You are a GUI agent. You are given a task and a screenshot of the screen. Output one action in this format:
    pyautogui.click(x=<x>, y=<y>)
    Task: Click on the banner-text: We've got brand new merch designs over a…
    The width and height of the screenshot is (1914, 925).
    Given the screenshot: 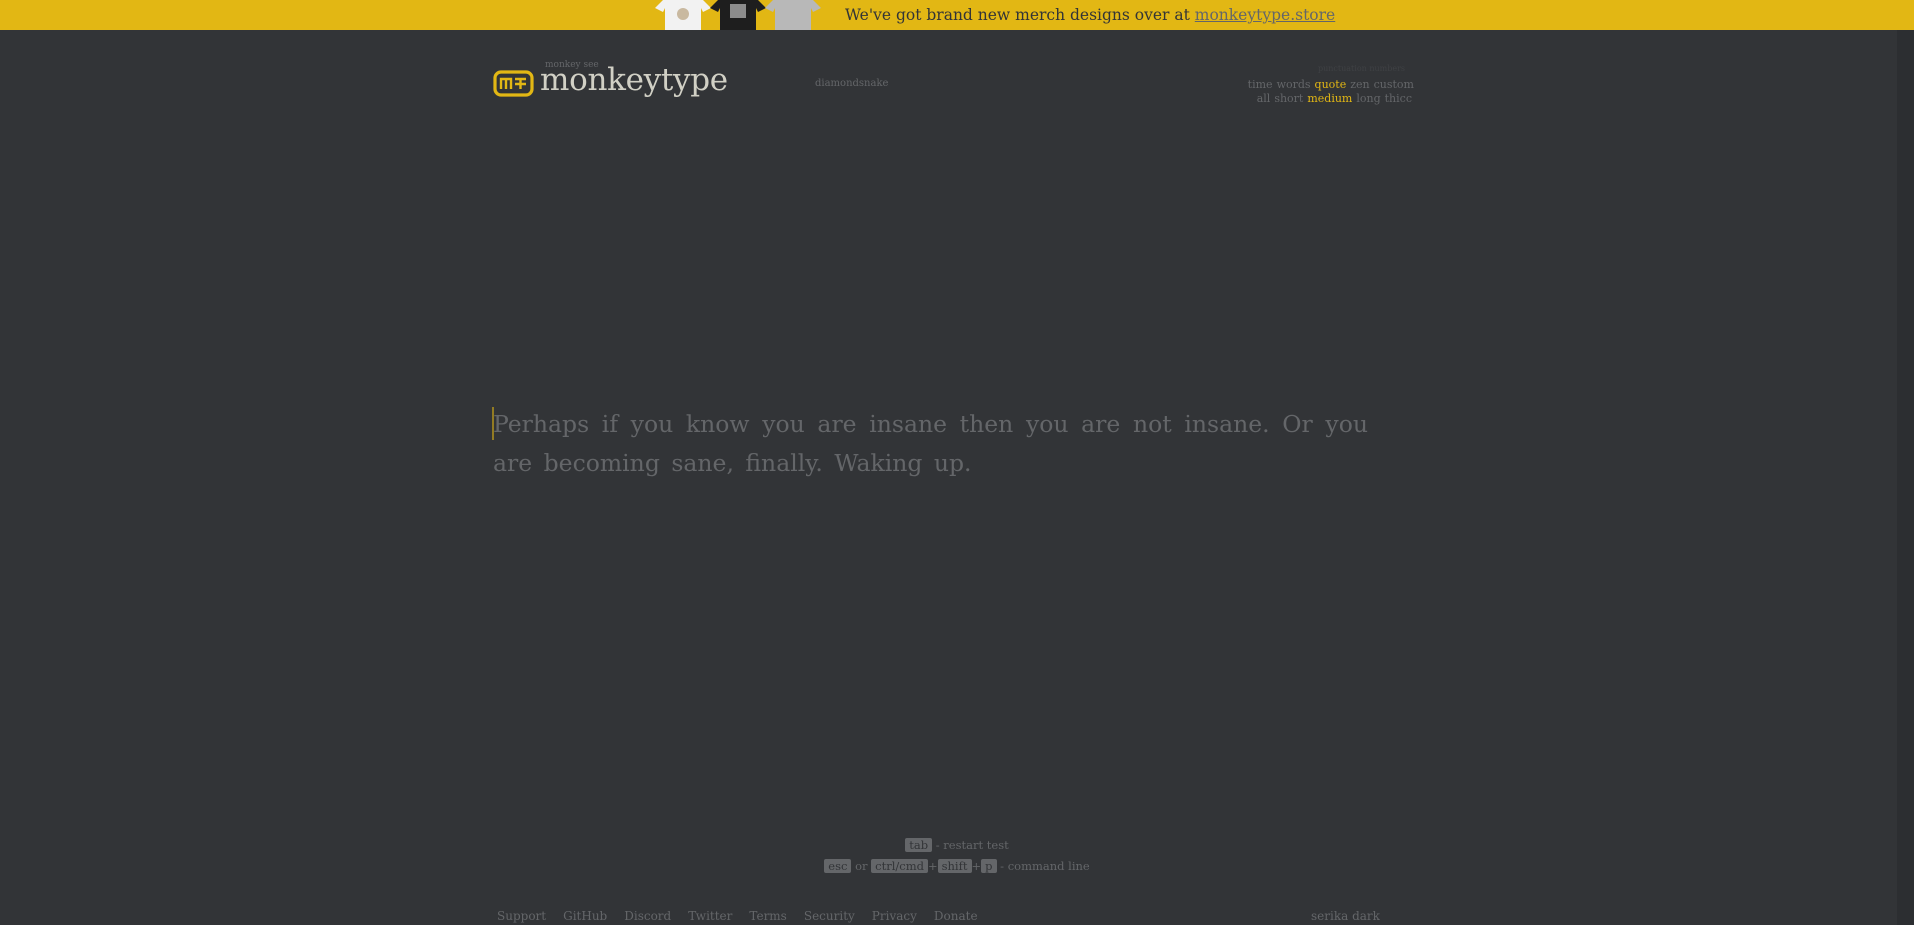 What is the action you would take?
    pyautogui.click(x=1020, y=15)
    